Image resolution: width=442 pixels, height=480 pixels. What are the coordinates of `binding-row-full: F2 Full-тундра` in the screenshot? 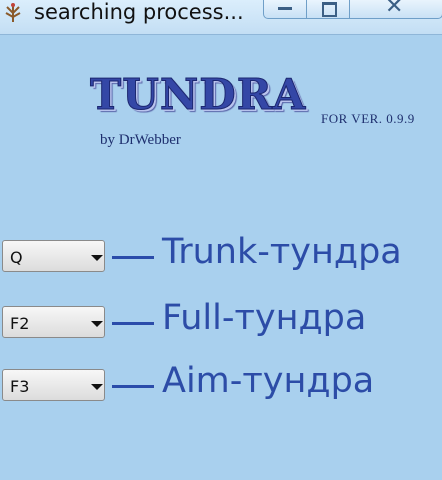 It's located at (220, 320).